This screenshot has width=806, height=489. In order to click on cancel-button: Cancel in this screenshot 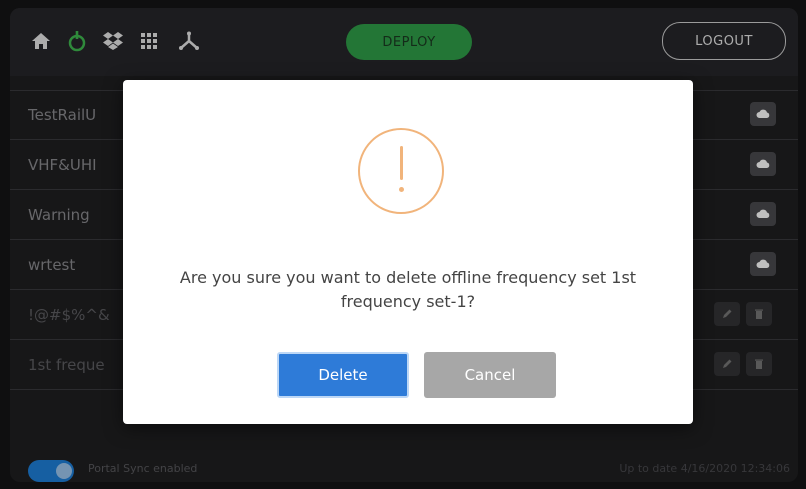, I will do `click(490, 375)`.